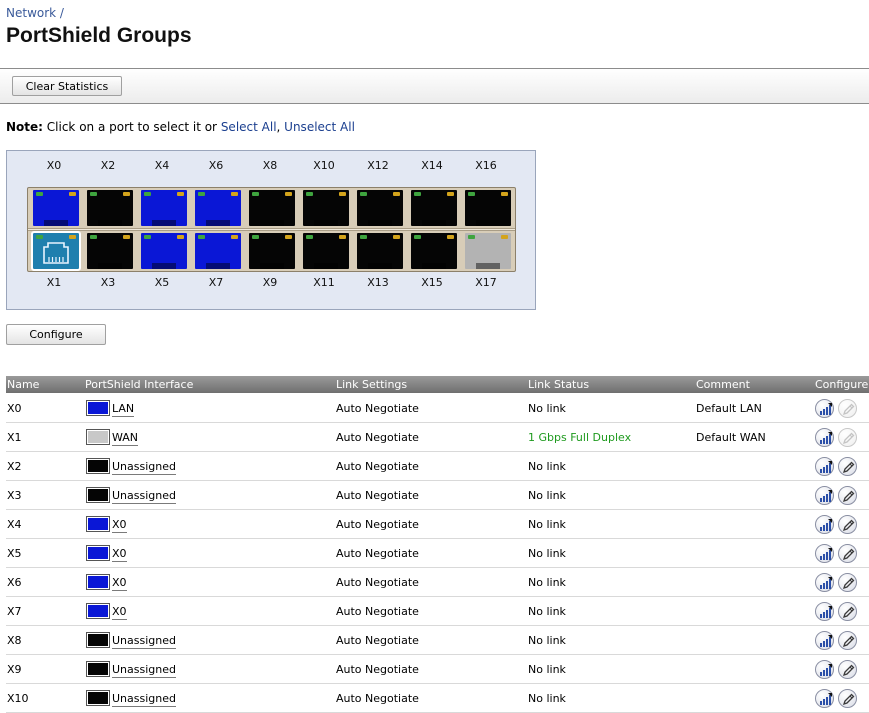  I want to click on header-configure: Configure, so click(842, 384).